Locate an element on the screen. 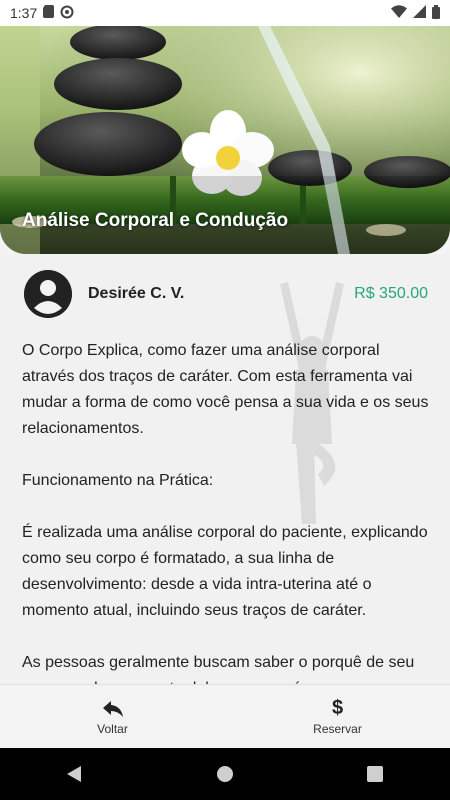 This screenshot has height=800, width=450. status-bar: 1:37 is located at coordinates (225, 13).